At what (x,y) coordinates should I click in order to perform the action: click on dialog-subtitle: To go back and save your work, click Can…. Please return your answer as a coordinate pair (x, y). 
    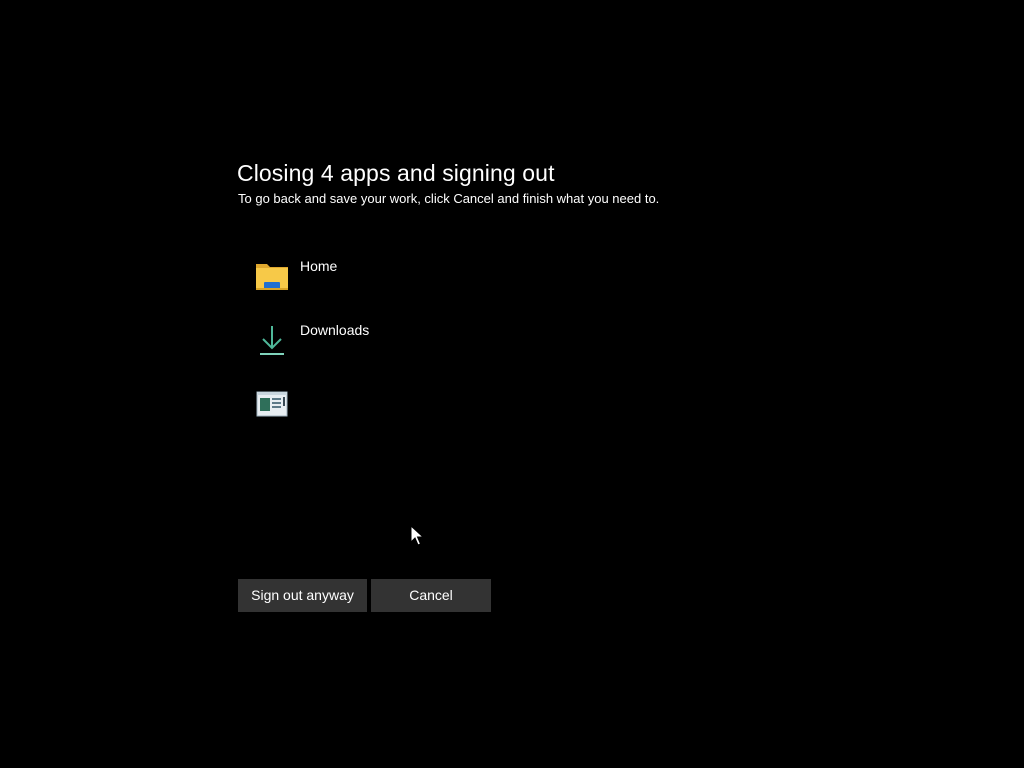
    Looking at the image, I should click on (449, 198).